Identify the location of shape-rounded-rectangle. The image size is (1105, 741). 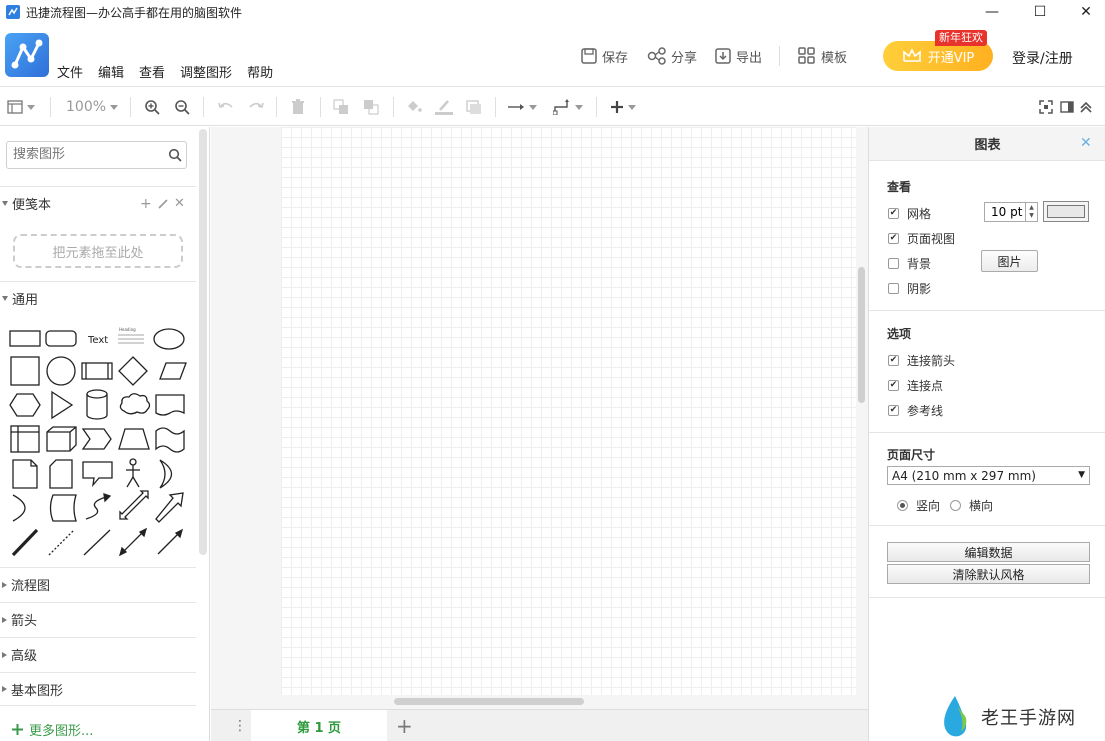
(61, 338).